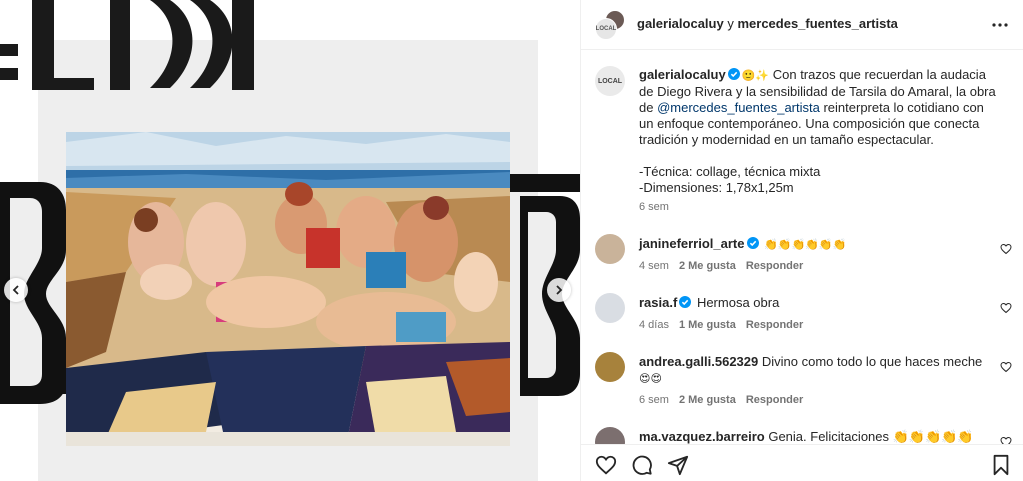 The image size is (1023, 481). Describe the element at coordinates (682, 74) in the screenshot. I see `caption-username: galerialocaluy` at that location.